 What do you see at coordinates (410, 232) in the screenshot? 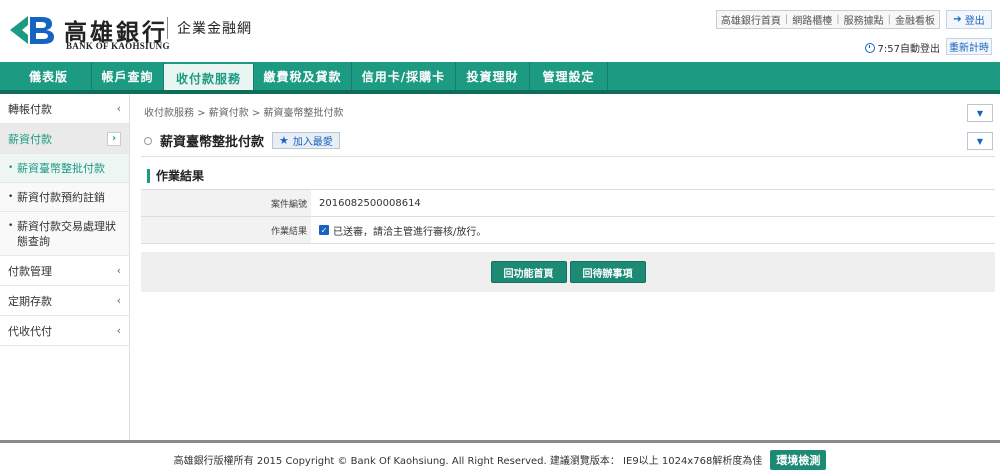
I see `operation-result-value: 已送審，請洽主管進行審核/放行。` at bounding box center [410, 232].